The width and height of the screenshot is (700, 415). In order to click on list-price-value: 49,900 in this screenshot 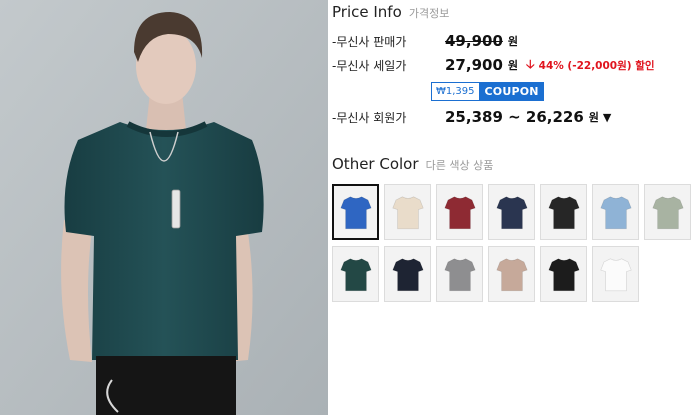, I will do `click(474, 41)`.